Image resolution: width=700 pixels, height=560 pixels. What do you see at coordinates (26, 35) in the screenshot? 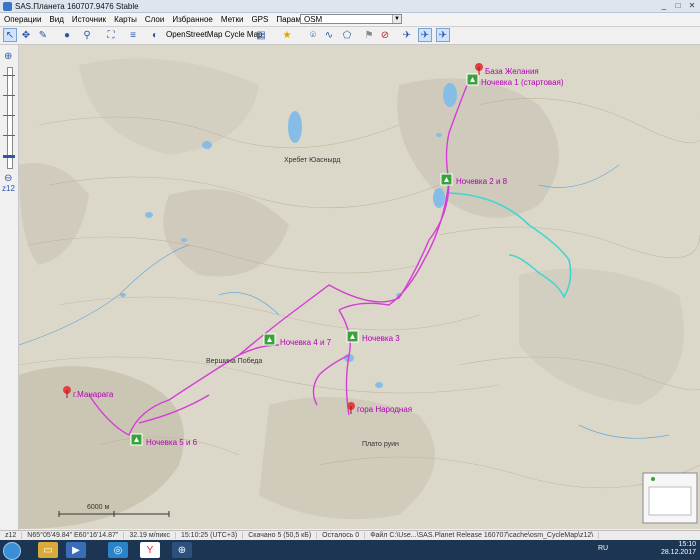
I see `move-icon: ✥` at bounding box center [26, 35].